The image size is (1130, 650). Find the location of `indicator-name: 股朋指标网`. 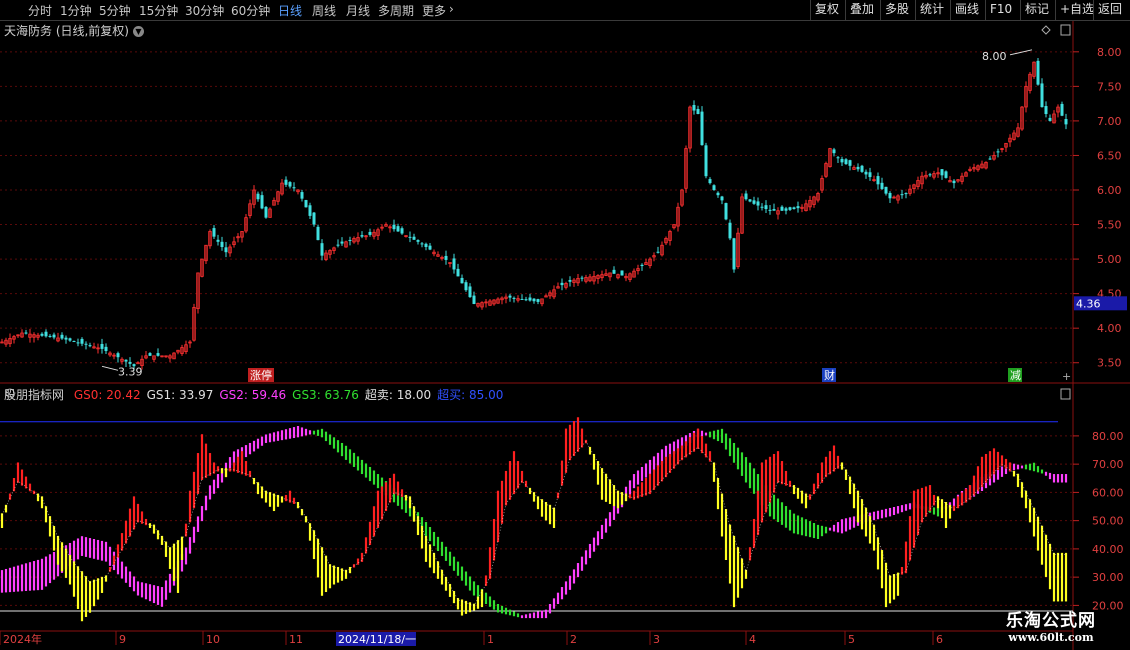

indicator-name: 股朋指标网 is located at coordinates (34, 395).